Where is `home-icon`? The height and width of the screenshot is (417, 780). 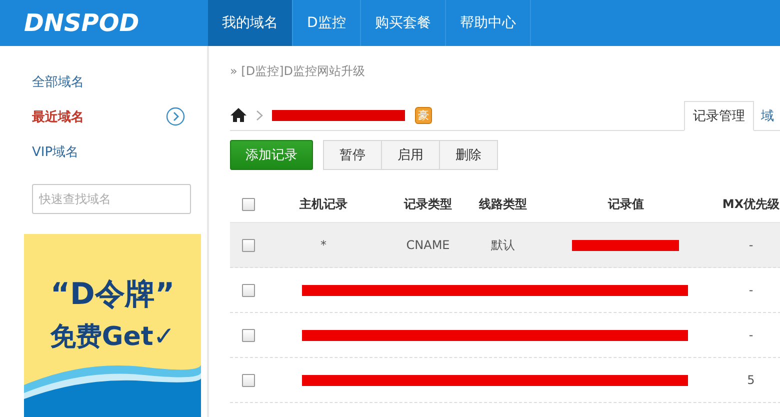 home-icon is located at coordinates (238, 115).